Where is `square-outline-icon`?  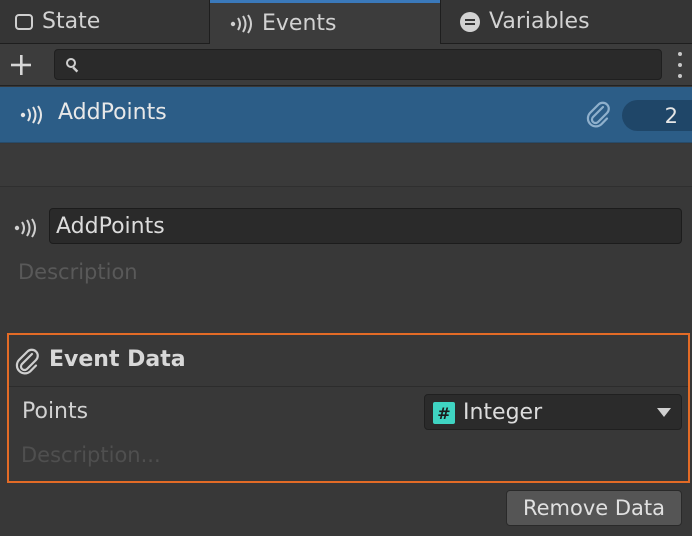
square-outline-icon is located at coordinates (24, 22).